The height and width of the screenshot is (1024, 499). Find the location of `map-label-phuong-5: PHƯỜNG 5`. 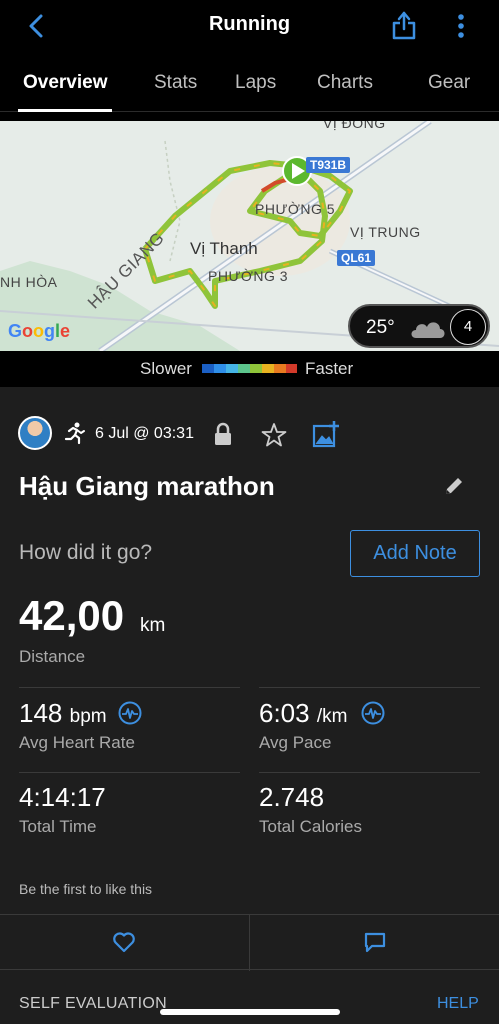

map-label-phuong-5: PHƯỜNG 5 is located at coordinates (295, 209).